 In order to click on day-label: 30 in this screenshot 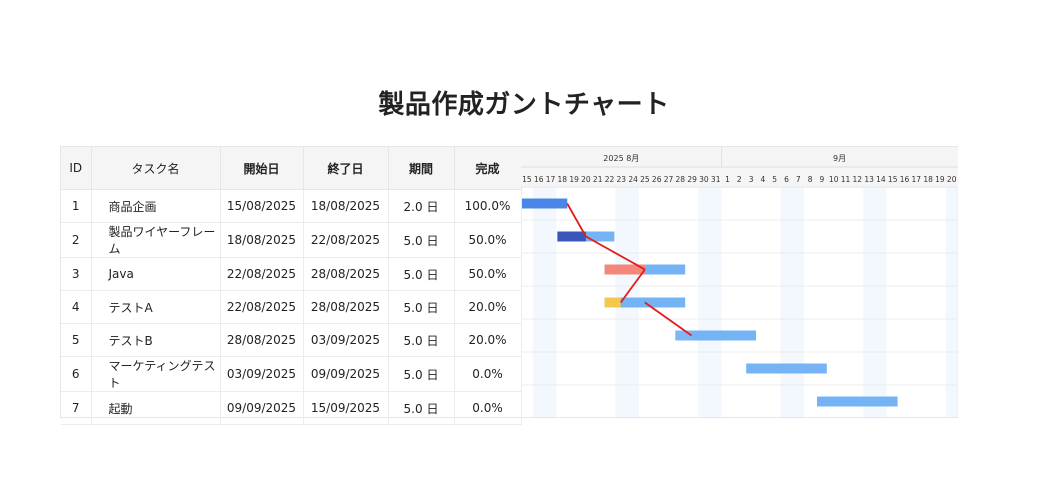, I will do `click(704, 179)`.